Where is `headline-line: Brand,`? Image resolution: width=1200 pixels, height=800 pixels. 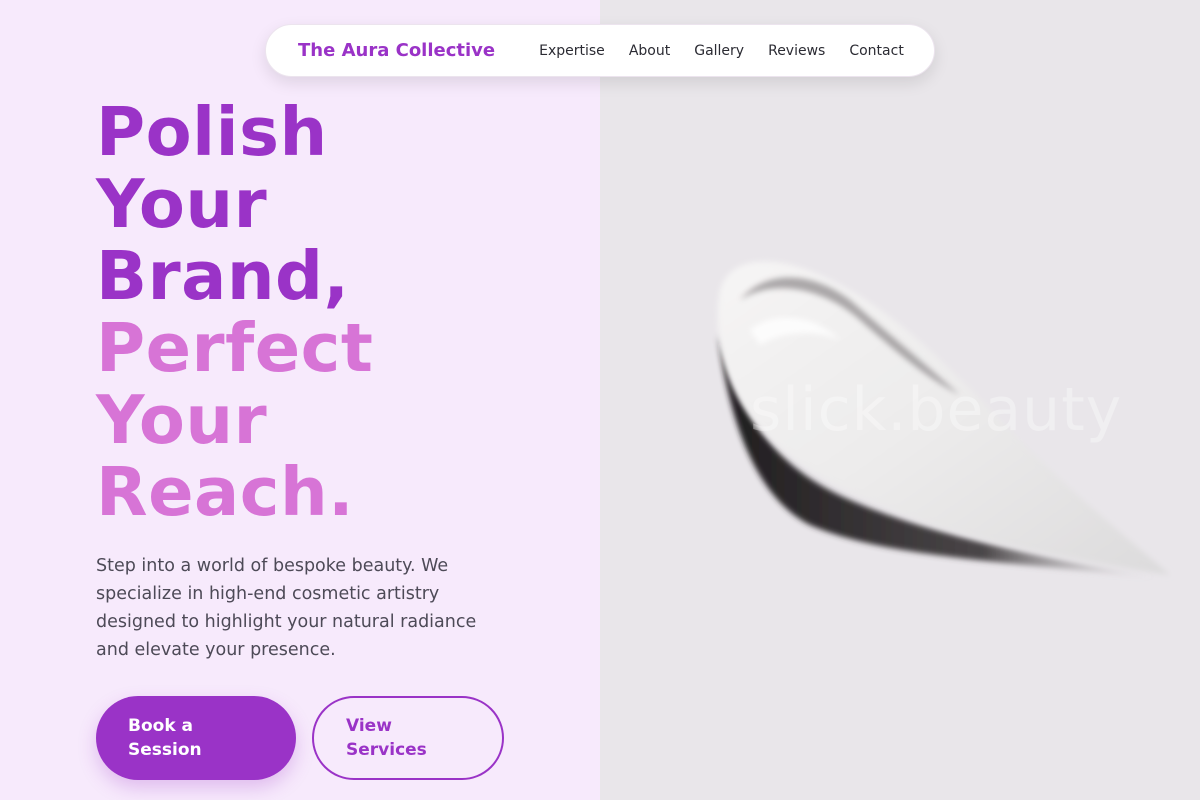 headline-line: Brand, is located at coordinates (223, 276).